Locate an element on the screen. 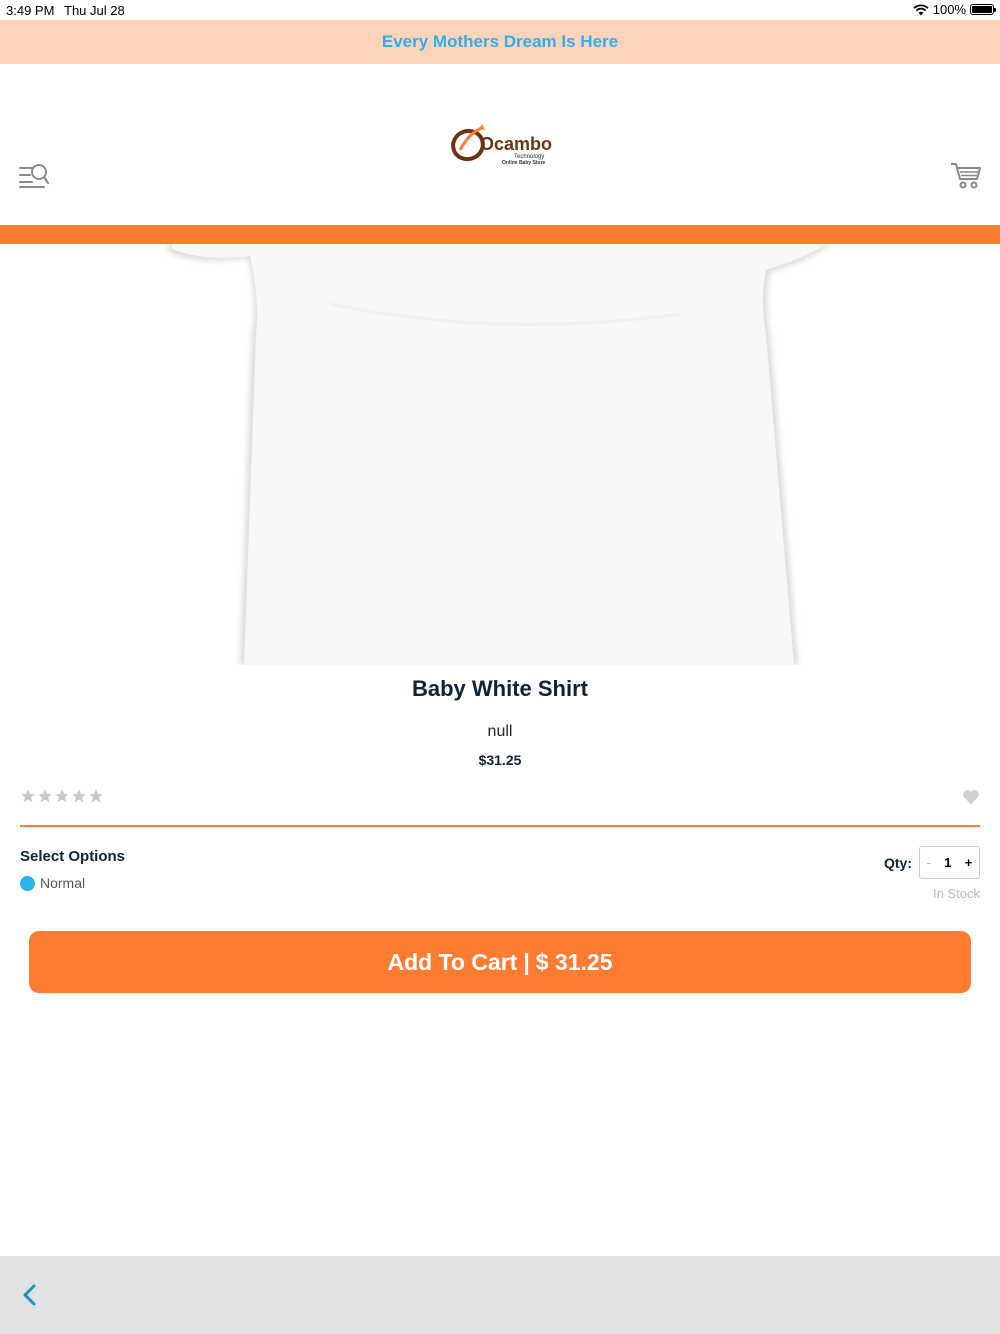  status-time: 3:49 PM is located at coordinates (30, 10).